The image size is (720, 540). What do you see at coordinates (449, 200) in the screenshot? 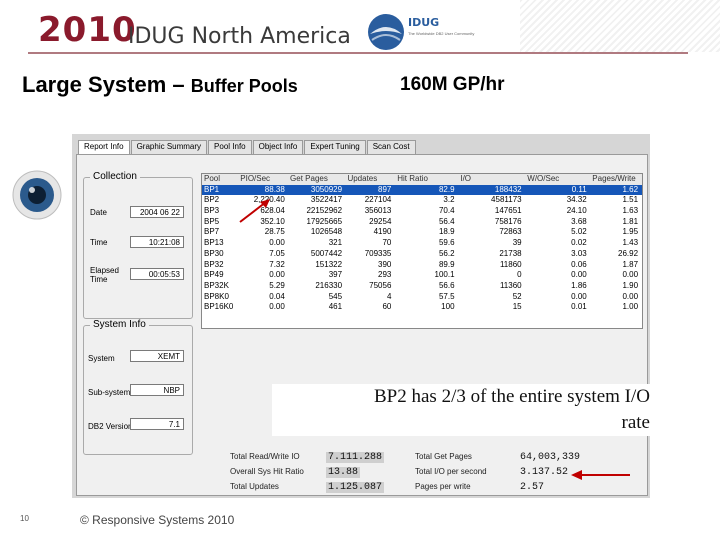
I see `table-cell: 3.2` at bounding box center [449, 200].